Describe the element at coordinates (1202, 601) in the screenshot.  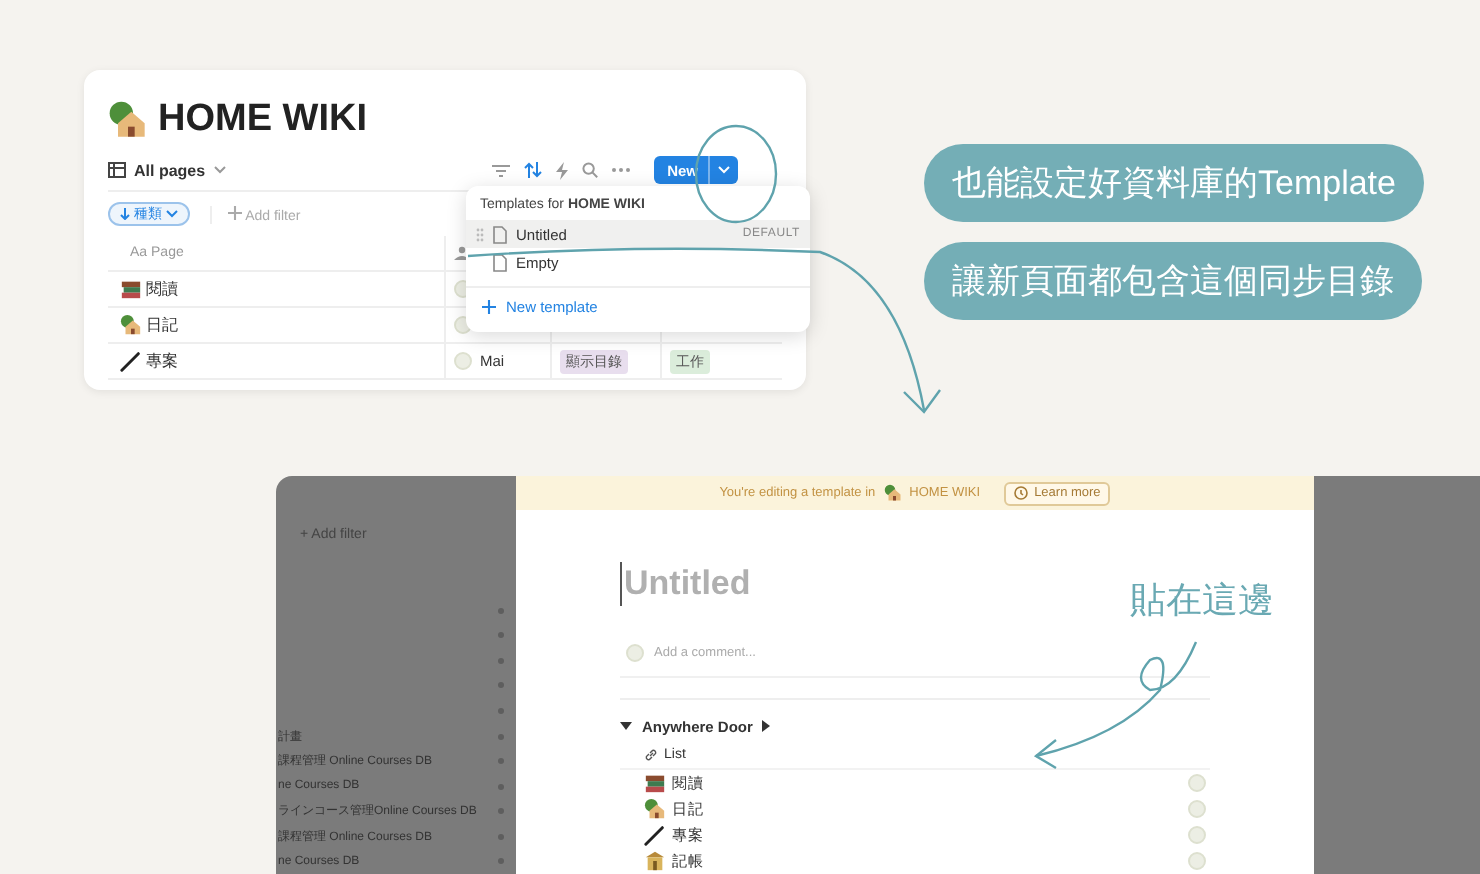
I see `annotation-text: 貼在這邊` at that location.